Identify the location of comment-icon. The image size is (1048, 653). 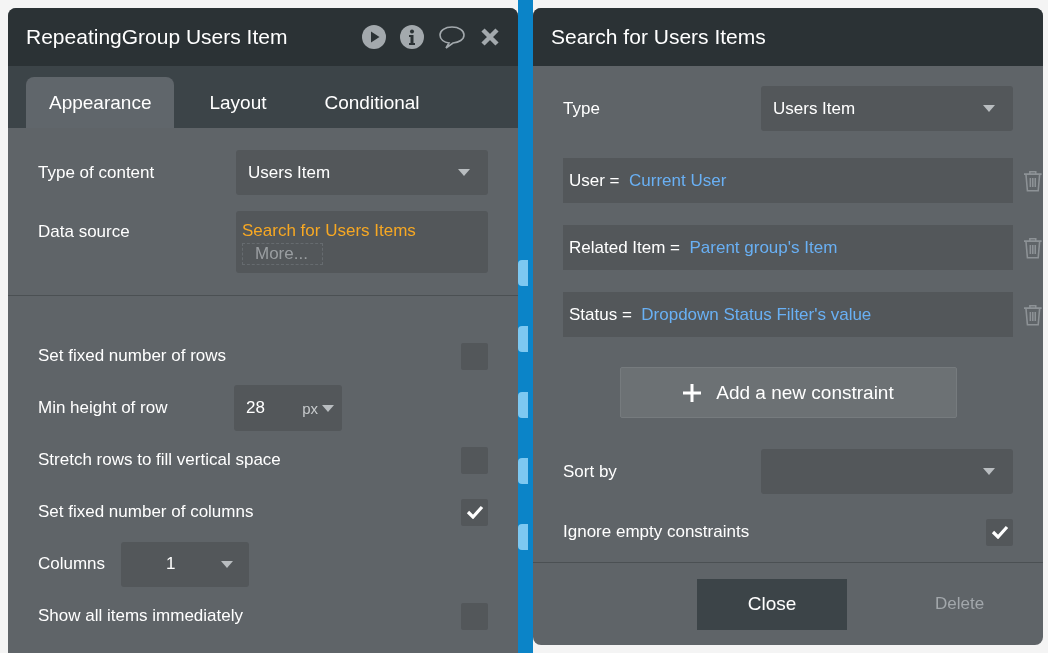
(452, 37).